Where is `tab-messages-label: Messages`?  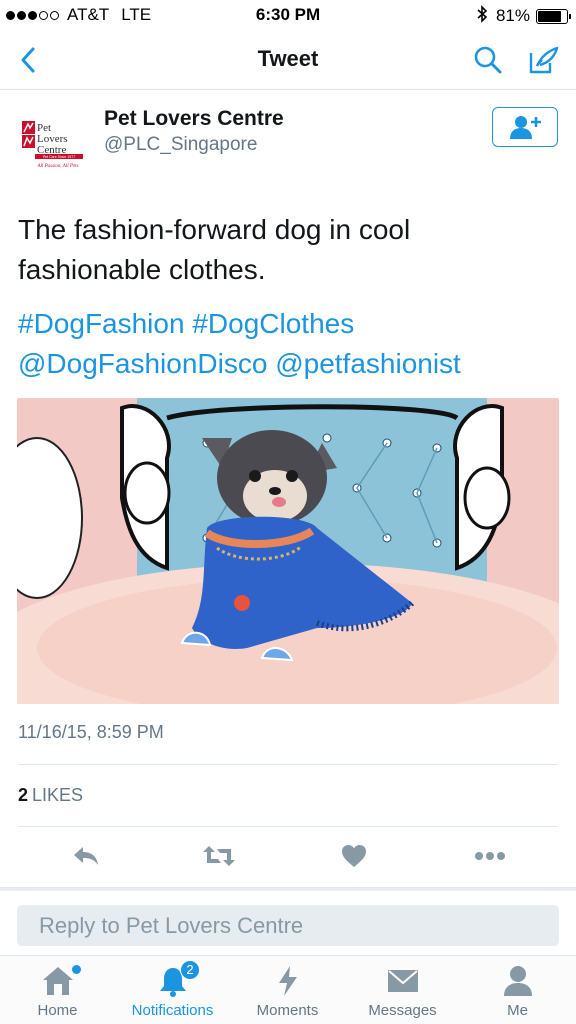 tab-messages-label: Messages is located at coordinates (402, 1010).